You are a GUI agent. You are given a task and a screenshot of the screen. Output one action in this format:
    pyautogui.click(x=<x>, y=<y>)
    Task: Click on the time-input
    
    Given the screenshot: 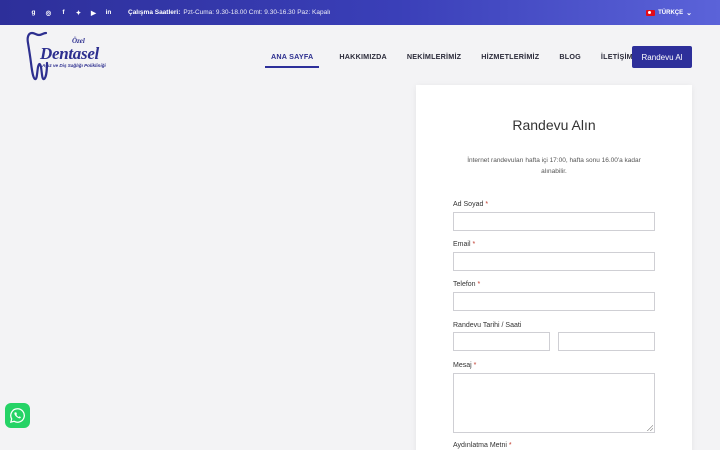 What is the action you would take?
    pyautogui.click(x=606, y=341)
    